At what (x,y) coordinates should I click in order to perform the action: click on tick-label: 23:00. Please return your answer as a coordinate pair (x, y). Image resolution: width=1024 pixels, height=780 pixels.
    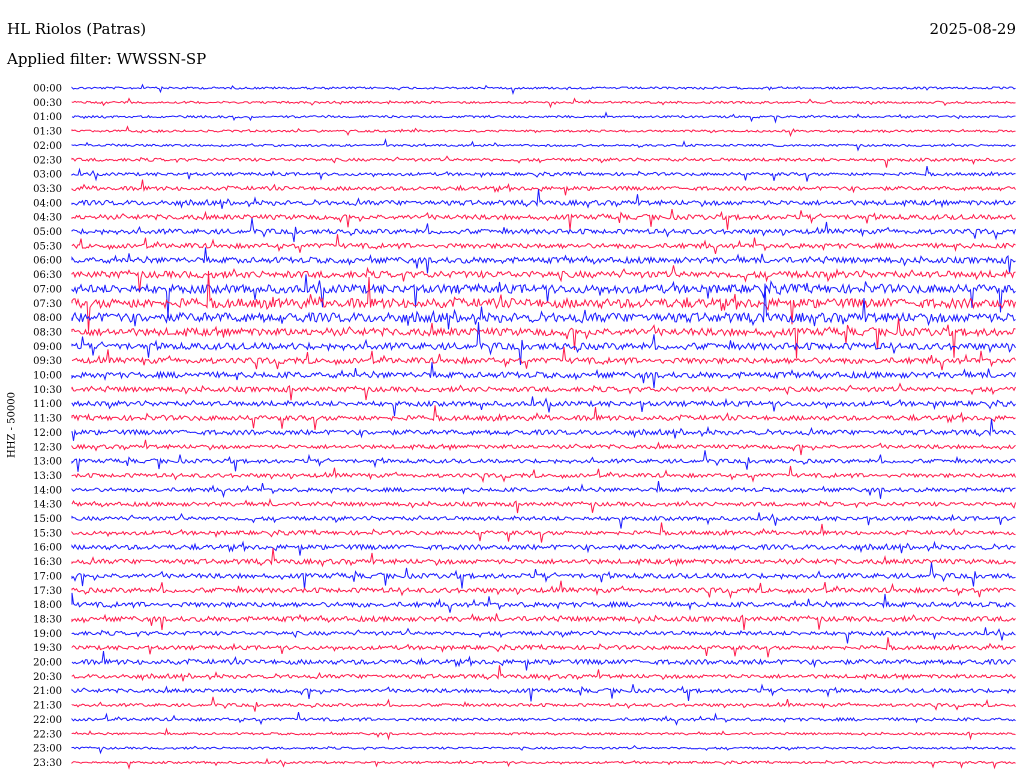
    Looking at the image, I should click on (47, 749).